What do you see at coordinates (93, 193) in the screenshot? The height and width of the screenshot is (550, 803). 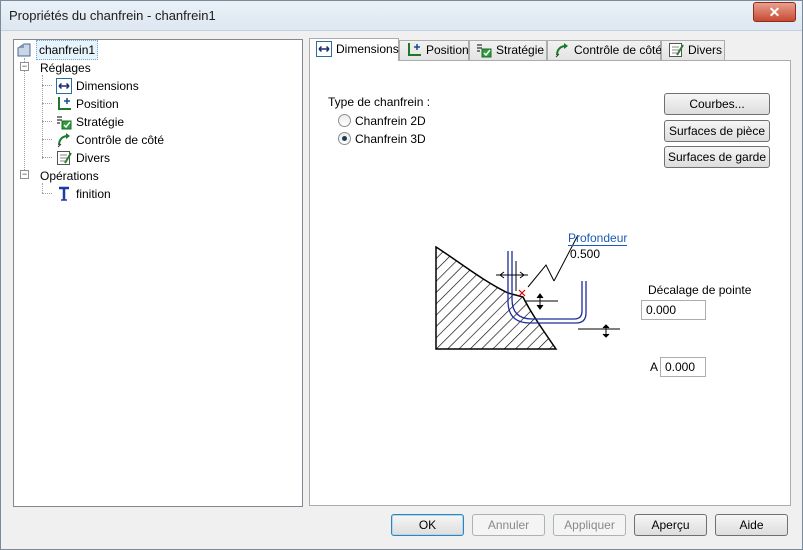 I see `tree-item-label: finition` at bounding box center [93, 193].